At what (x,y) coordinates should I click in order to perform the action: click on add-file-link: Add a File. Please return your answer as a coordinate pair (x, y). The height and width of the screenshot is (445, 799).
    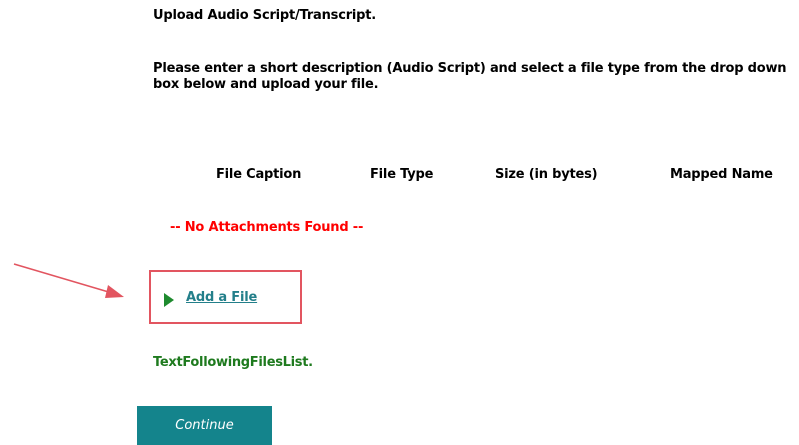
    Looking at the image, I should click on (221, 297).